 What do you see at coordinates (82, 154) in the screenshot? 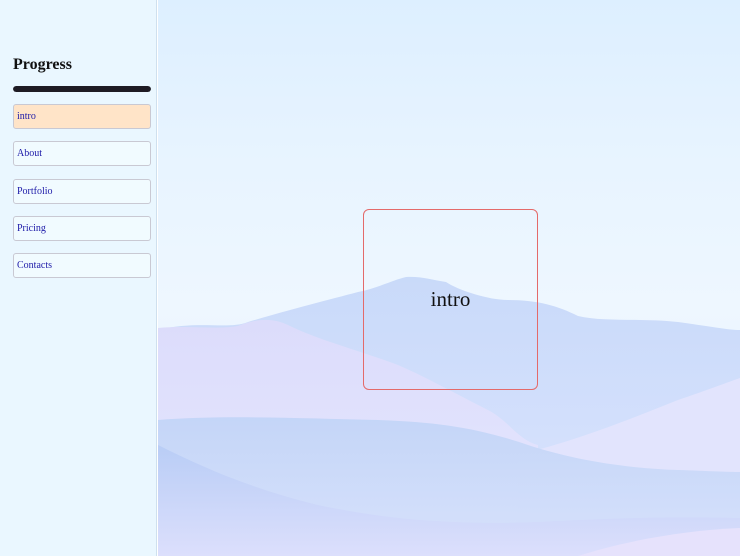
I see `nav-item-about: About` at bounding box center [82, 154].